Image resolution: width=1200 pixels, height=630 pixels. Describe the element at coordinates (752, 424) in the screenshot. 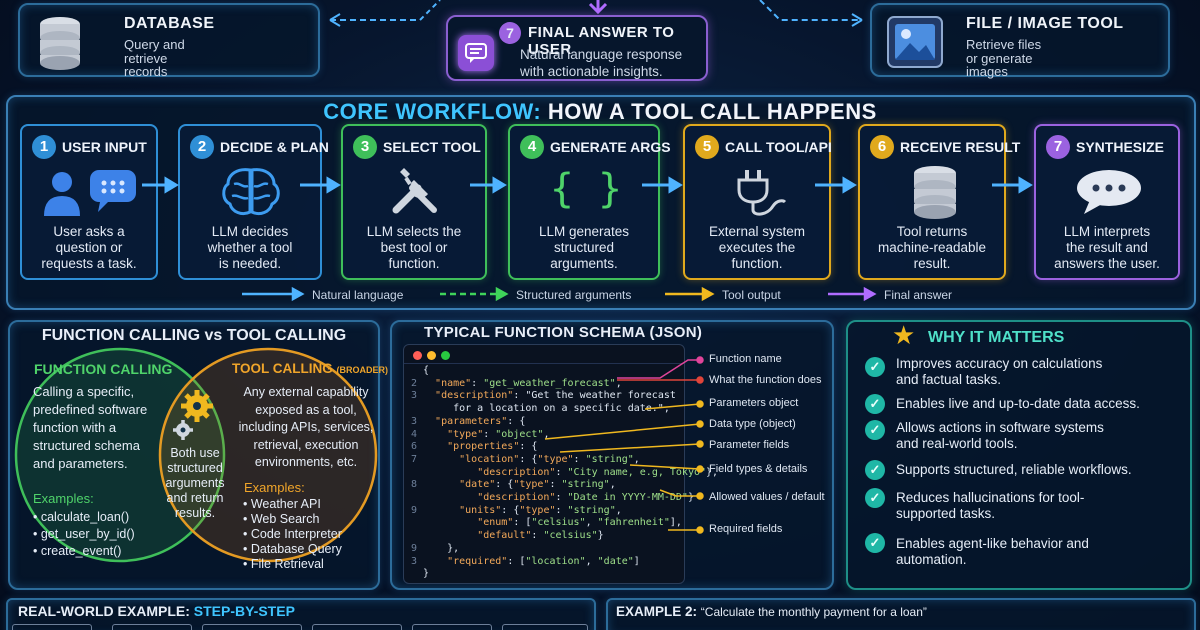

I see `annot-data-type: Data type (object)` at that location.